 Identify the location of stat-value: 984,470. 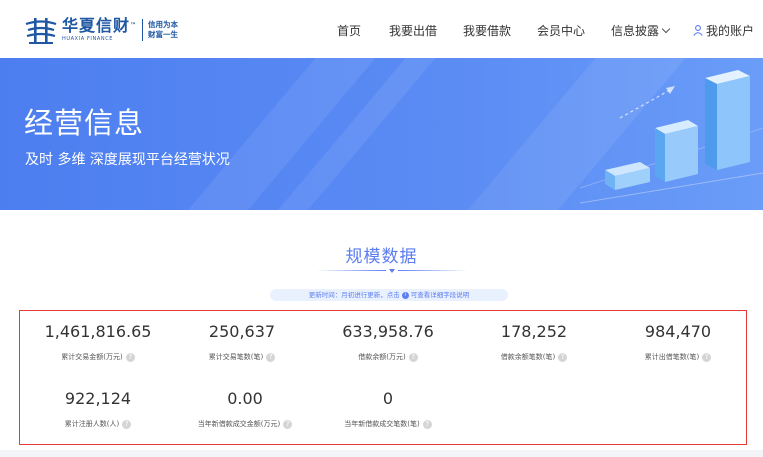
(678, 331).